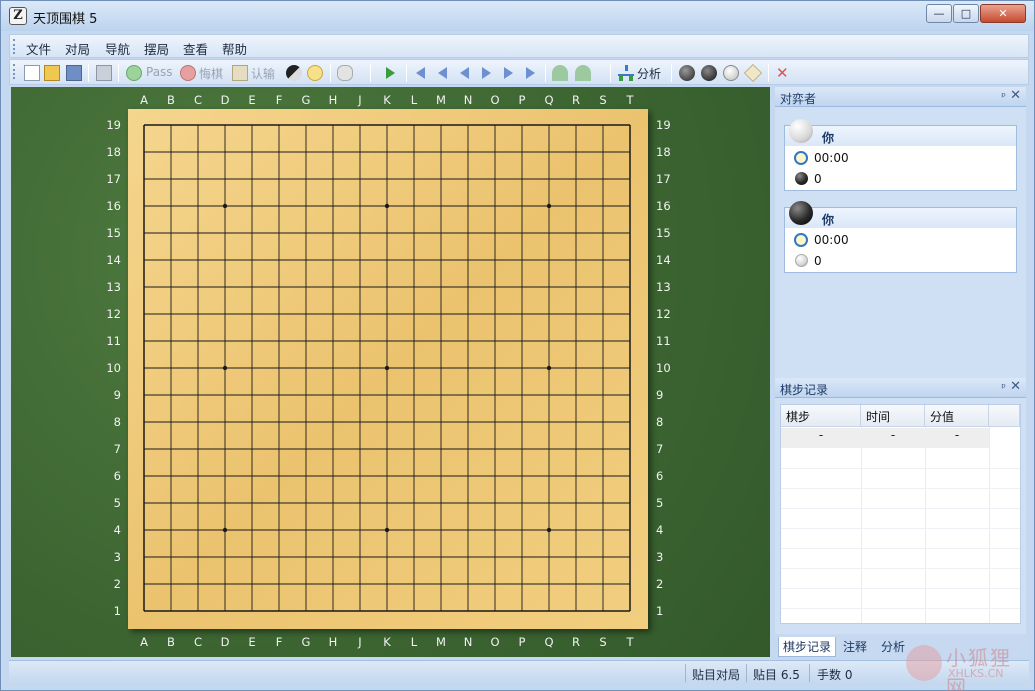  What do you see at coordinates (465, 73) in the screenshot?
I see `prev-icon` at bounding box center [465, 73].